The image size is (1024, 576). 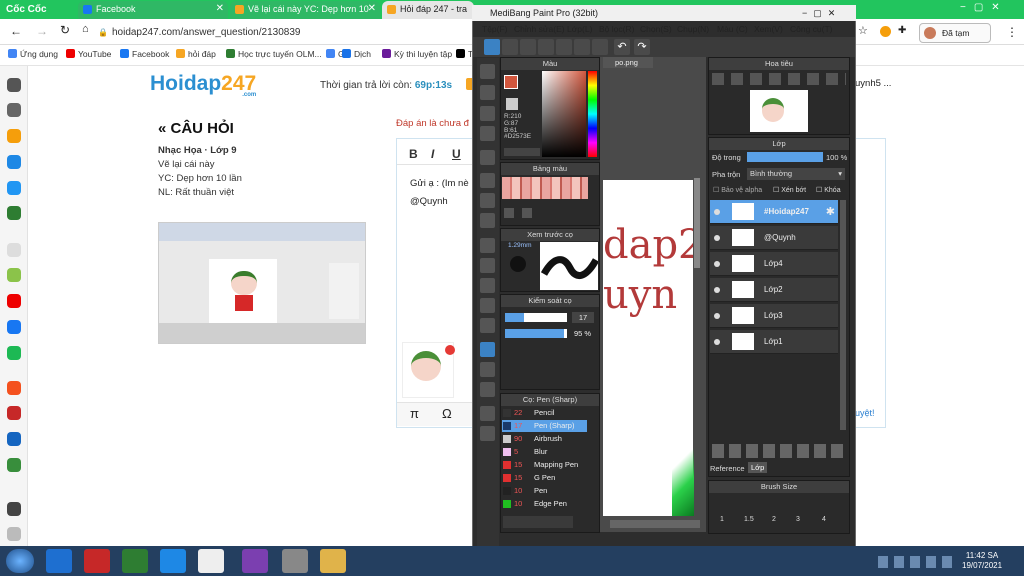 I want to click on palette-delete-icon, so click(x=527, y=213).